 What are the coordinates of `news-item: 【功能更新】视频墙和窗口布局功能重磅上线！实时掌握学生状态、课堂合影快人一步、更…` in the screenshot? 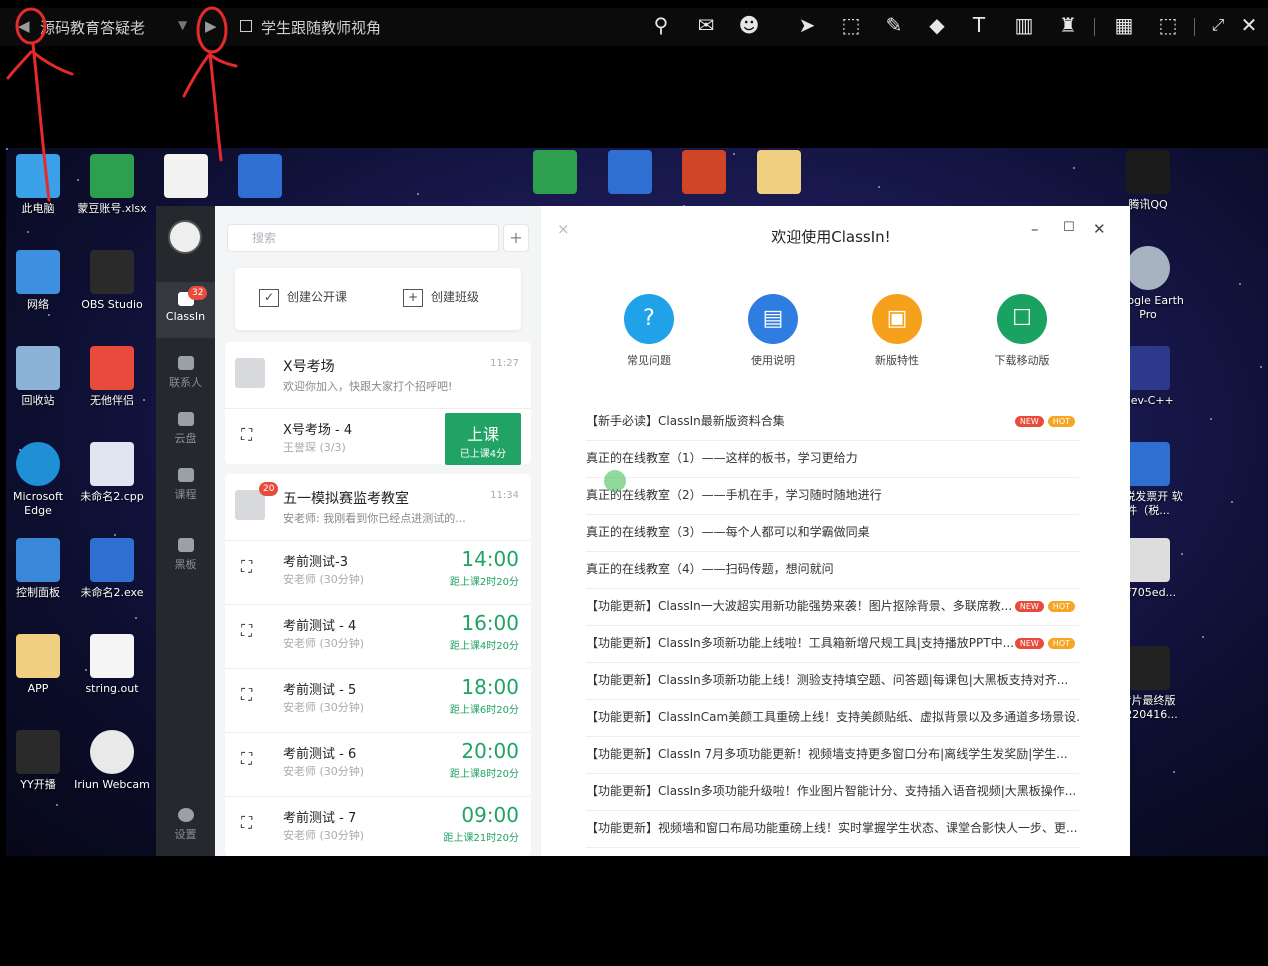 It's located at (832, 829).